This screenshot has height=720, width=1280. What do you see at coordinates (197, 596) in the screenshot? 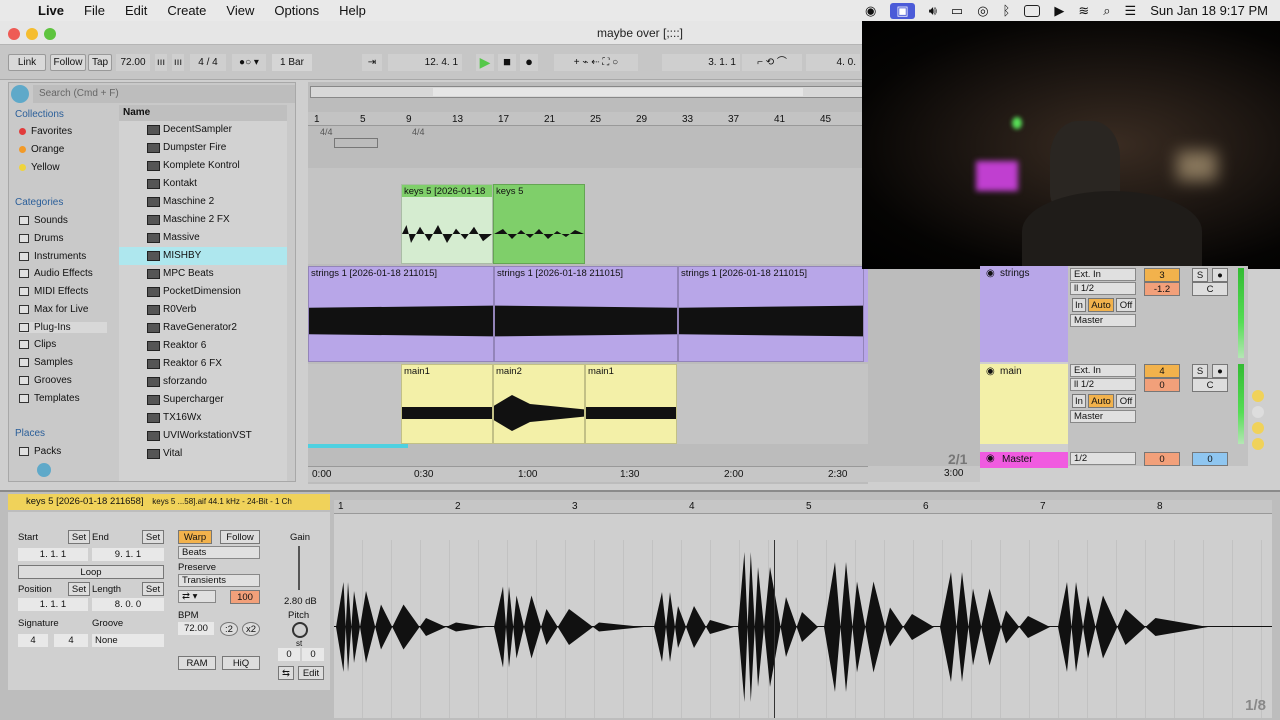
I see `loop-mode-select: ⇄ ▾` at bounding box center [197, 596].